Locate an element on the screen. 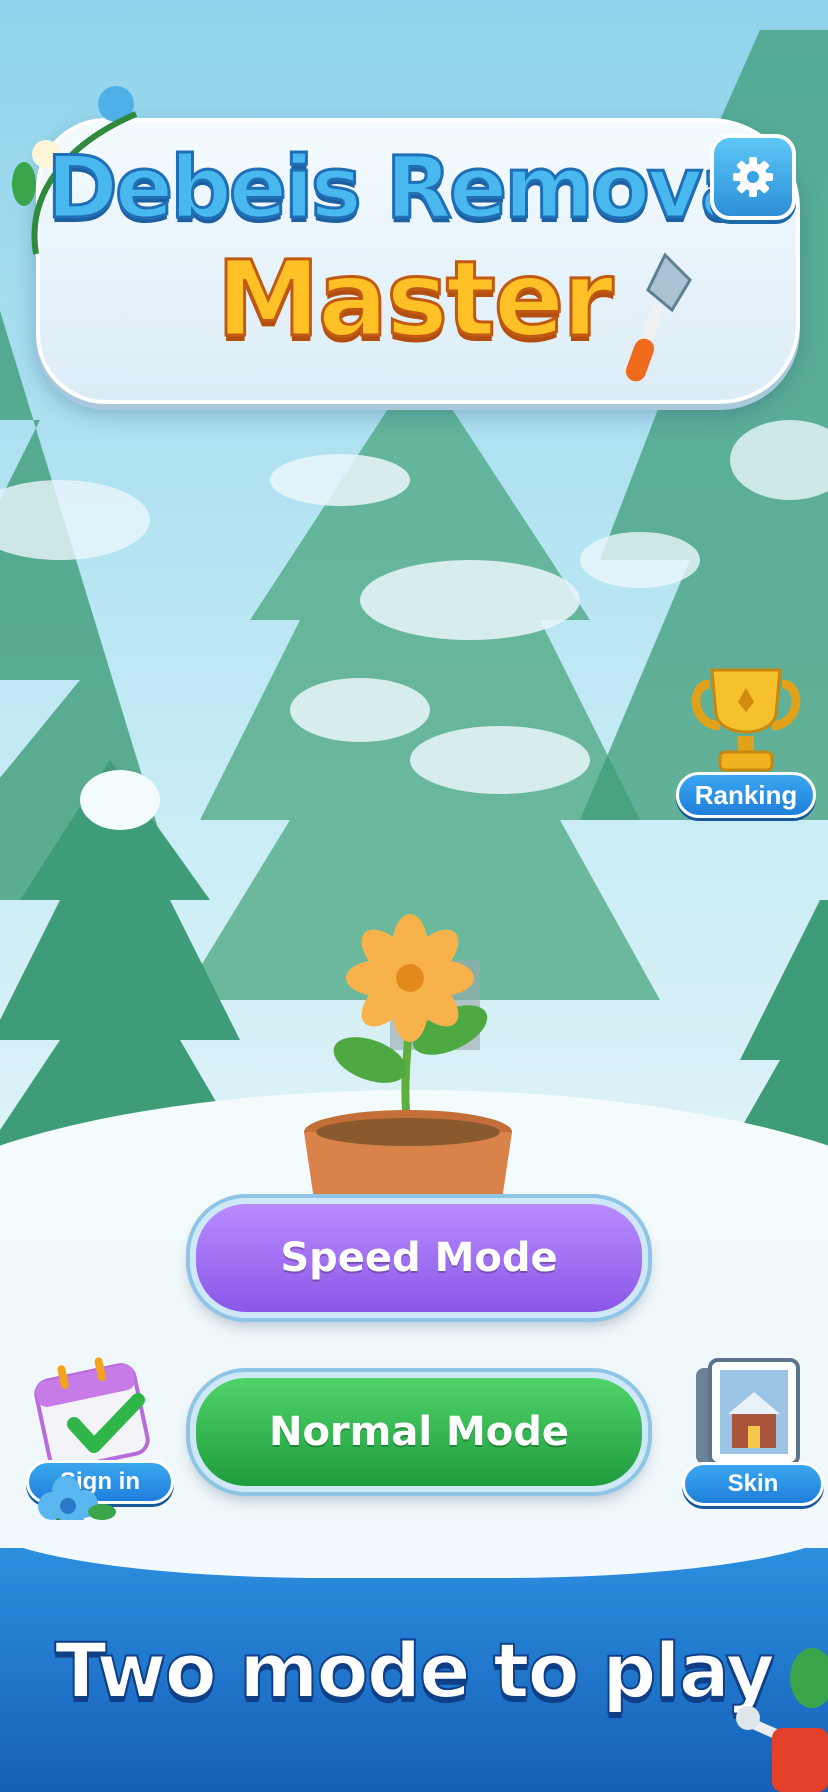 The image size is (828, 1792). speed-mode-label: Speed Mode is located at coordinates (419, 1258).